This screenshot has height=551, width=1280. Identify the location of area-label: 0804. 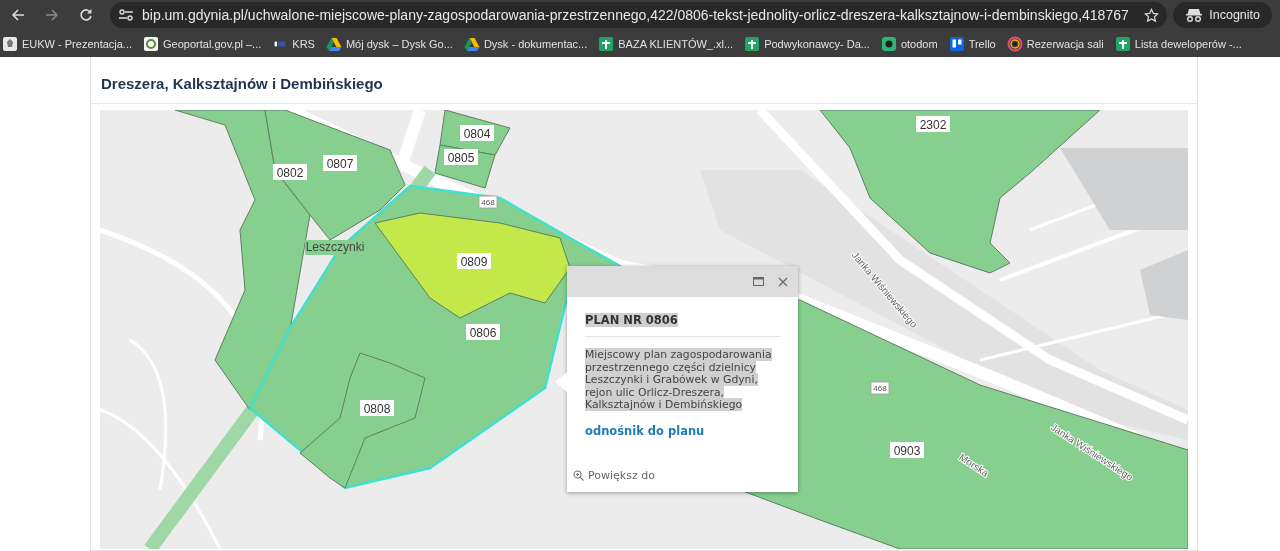
(477, 133).